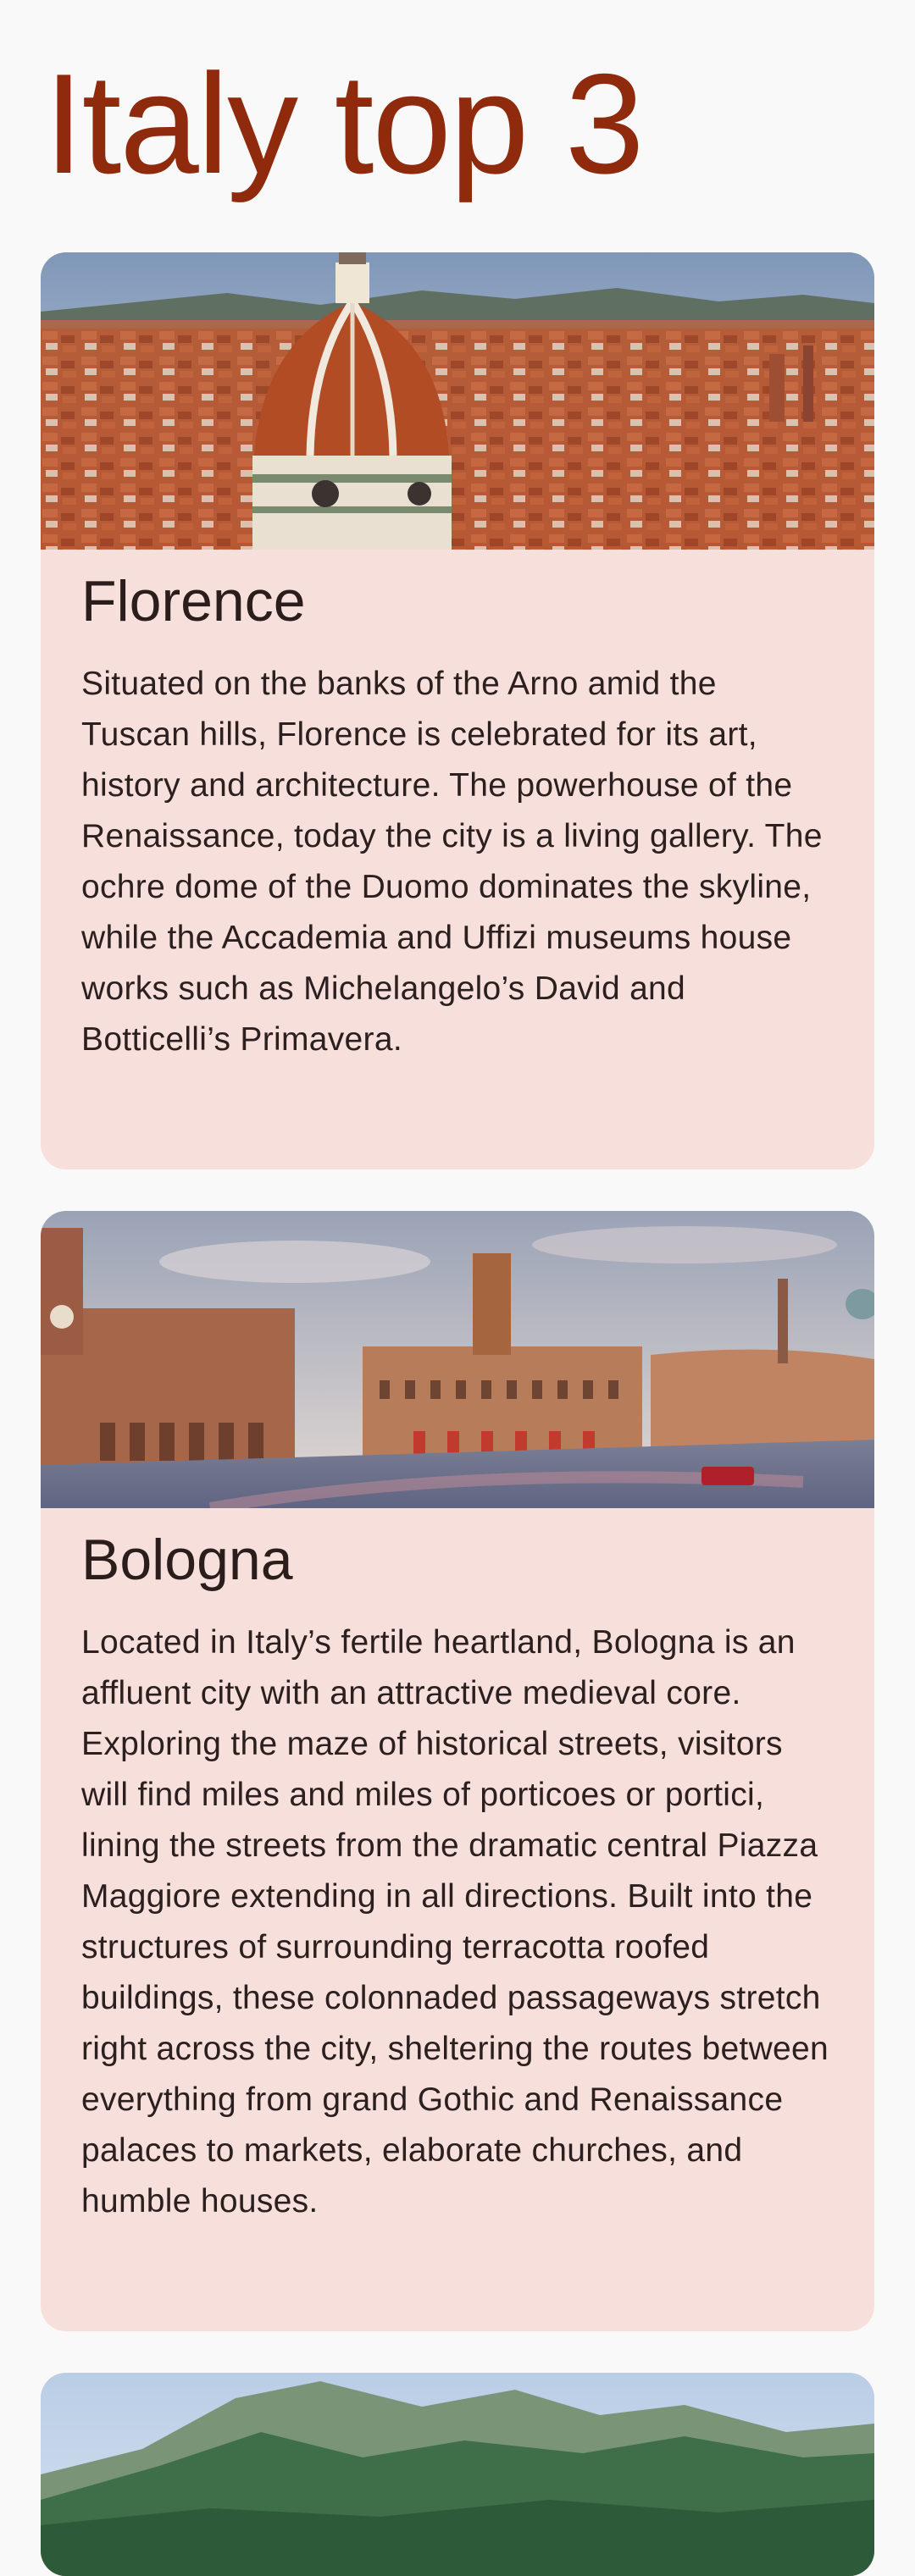 Image resolution: width=915 pixels, height=2576 pixels. Describe the element at coordinates (187, 1560) in the screenshot. I see `card-title: Bologna` at that location.